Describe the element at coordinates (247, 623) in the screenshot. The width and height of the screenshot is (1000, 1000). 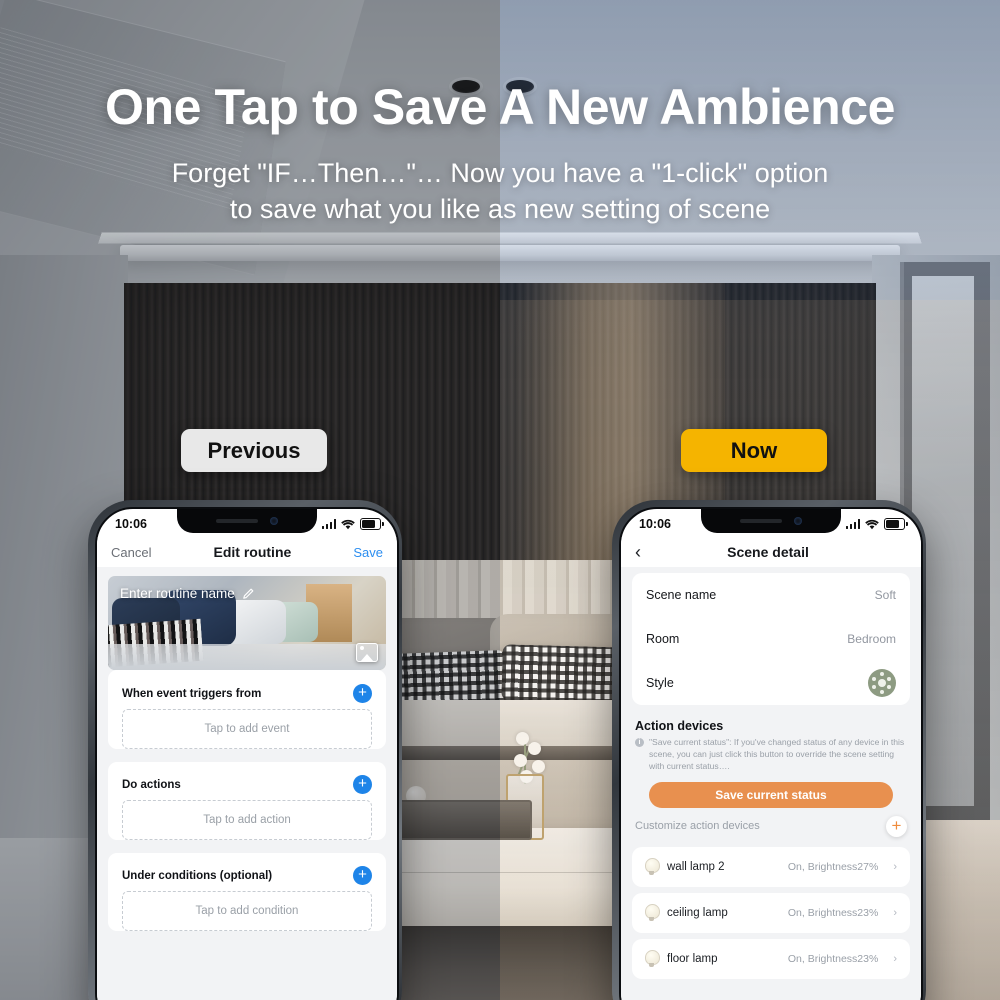
I see `routine-cover-image: Enter routine name` at that location.